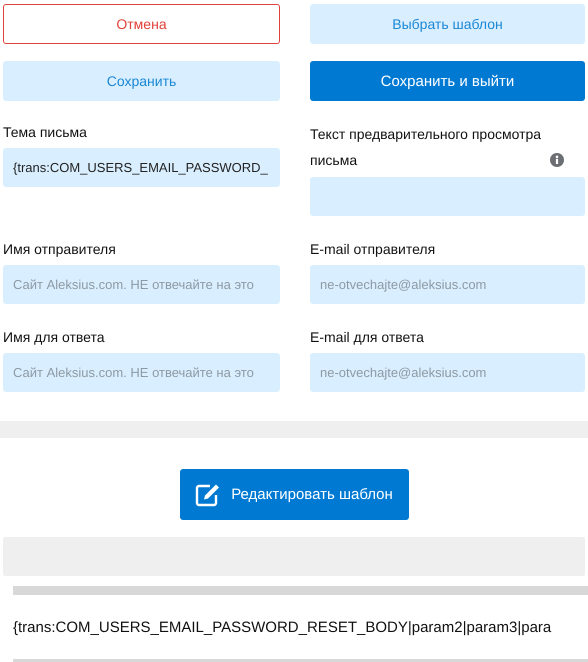  I want to click on field-label: E-mail отправителя, so click(373, 249).